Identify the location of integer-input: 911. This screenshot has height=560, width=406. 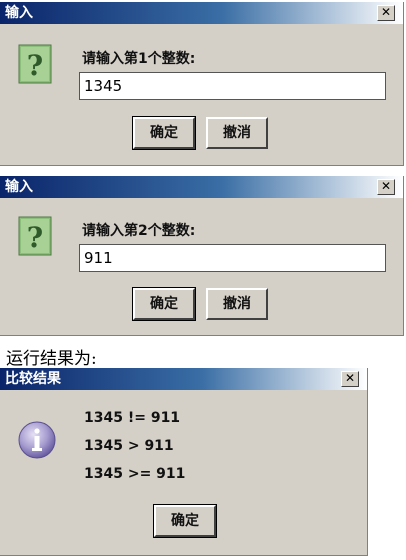
(232, 258).